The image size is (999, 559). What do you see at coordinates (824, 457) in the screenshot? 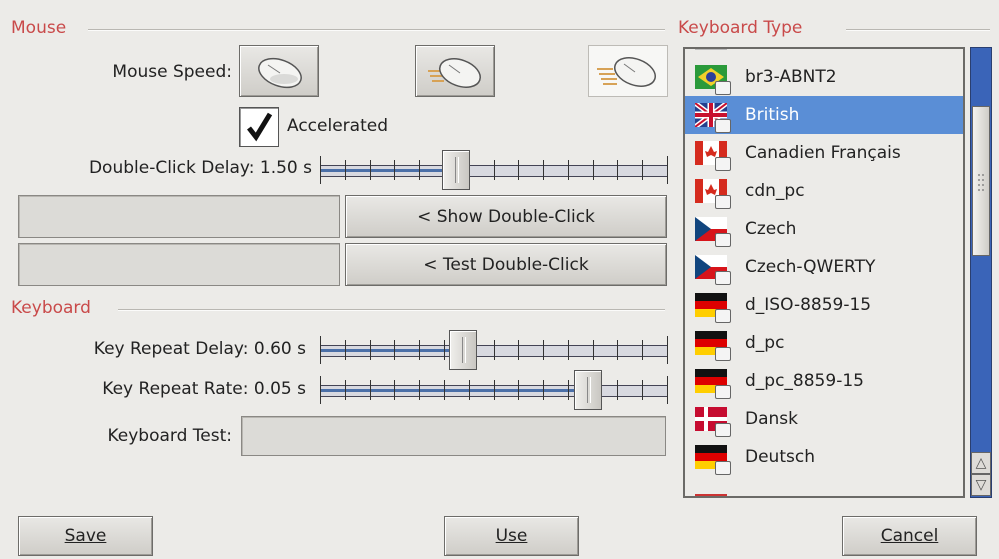
I see `keyboard-type-item: Deutsch` at bounding box center [824, 457].